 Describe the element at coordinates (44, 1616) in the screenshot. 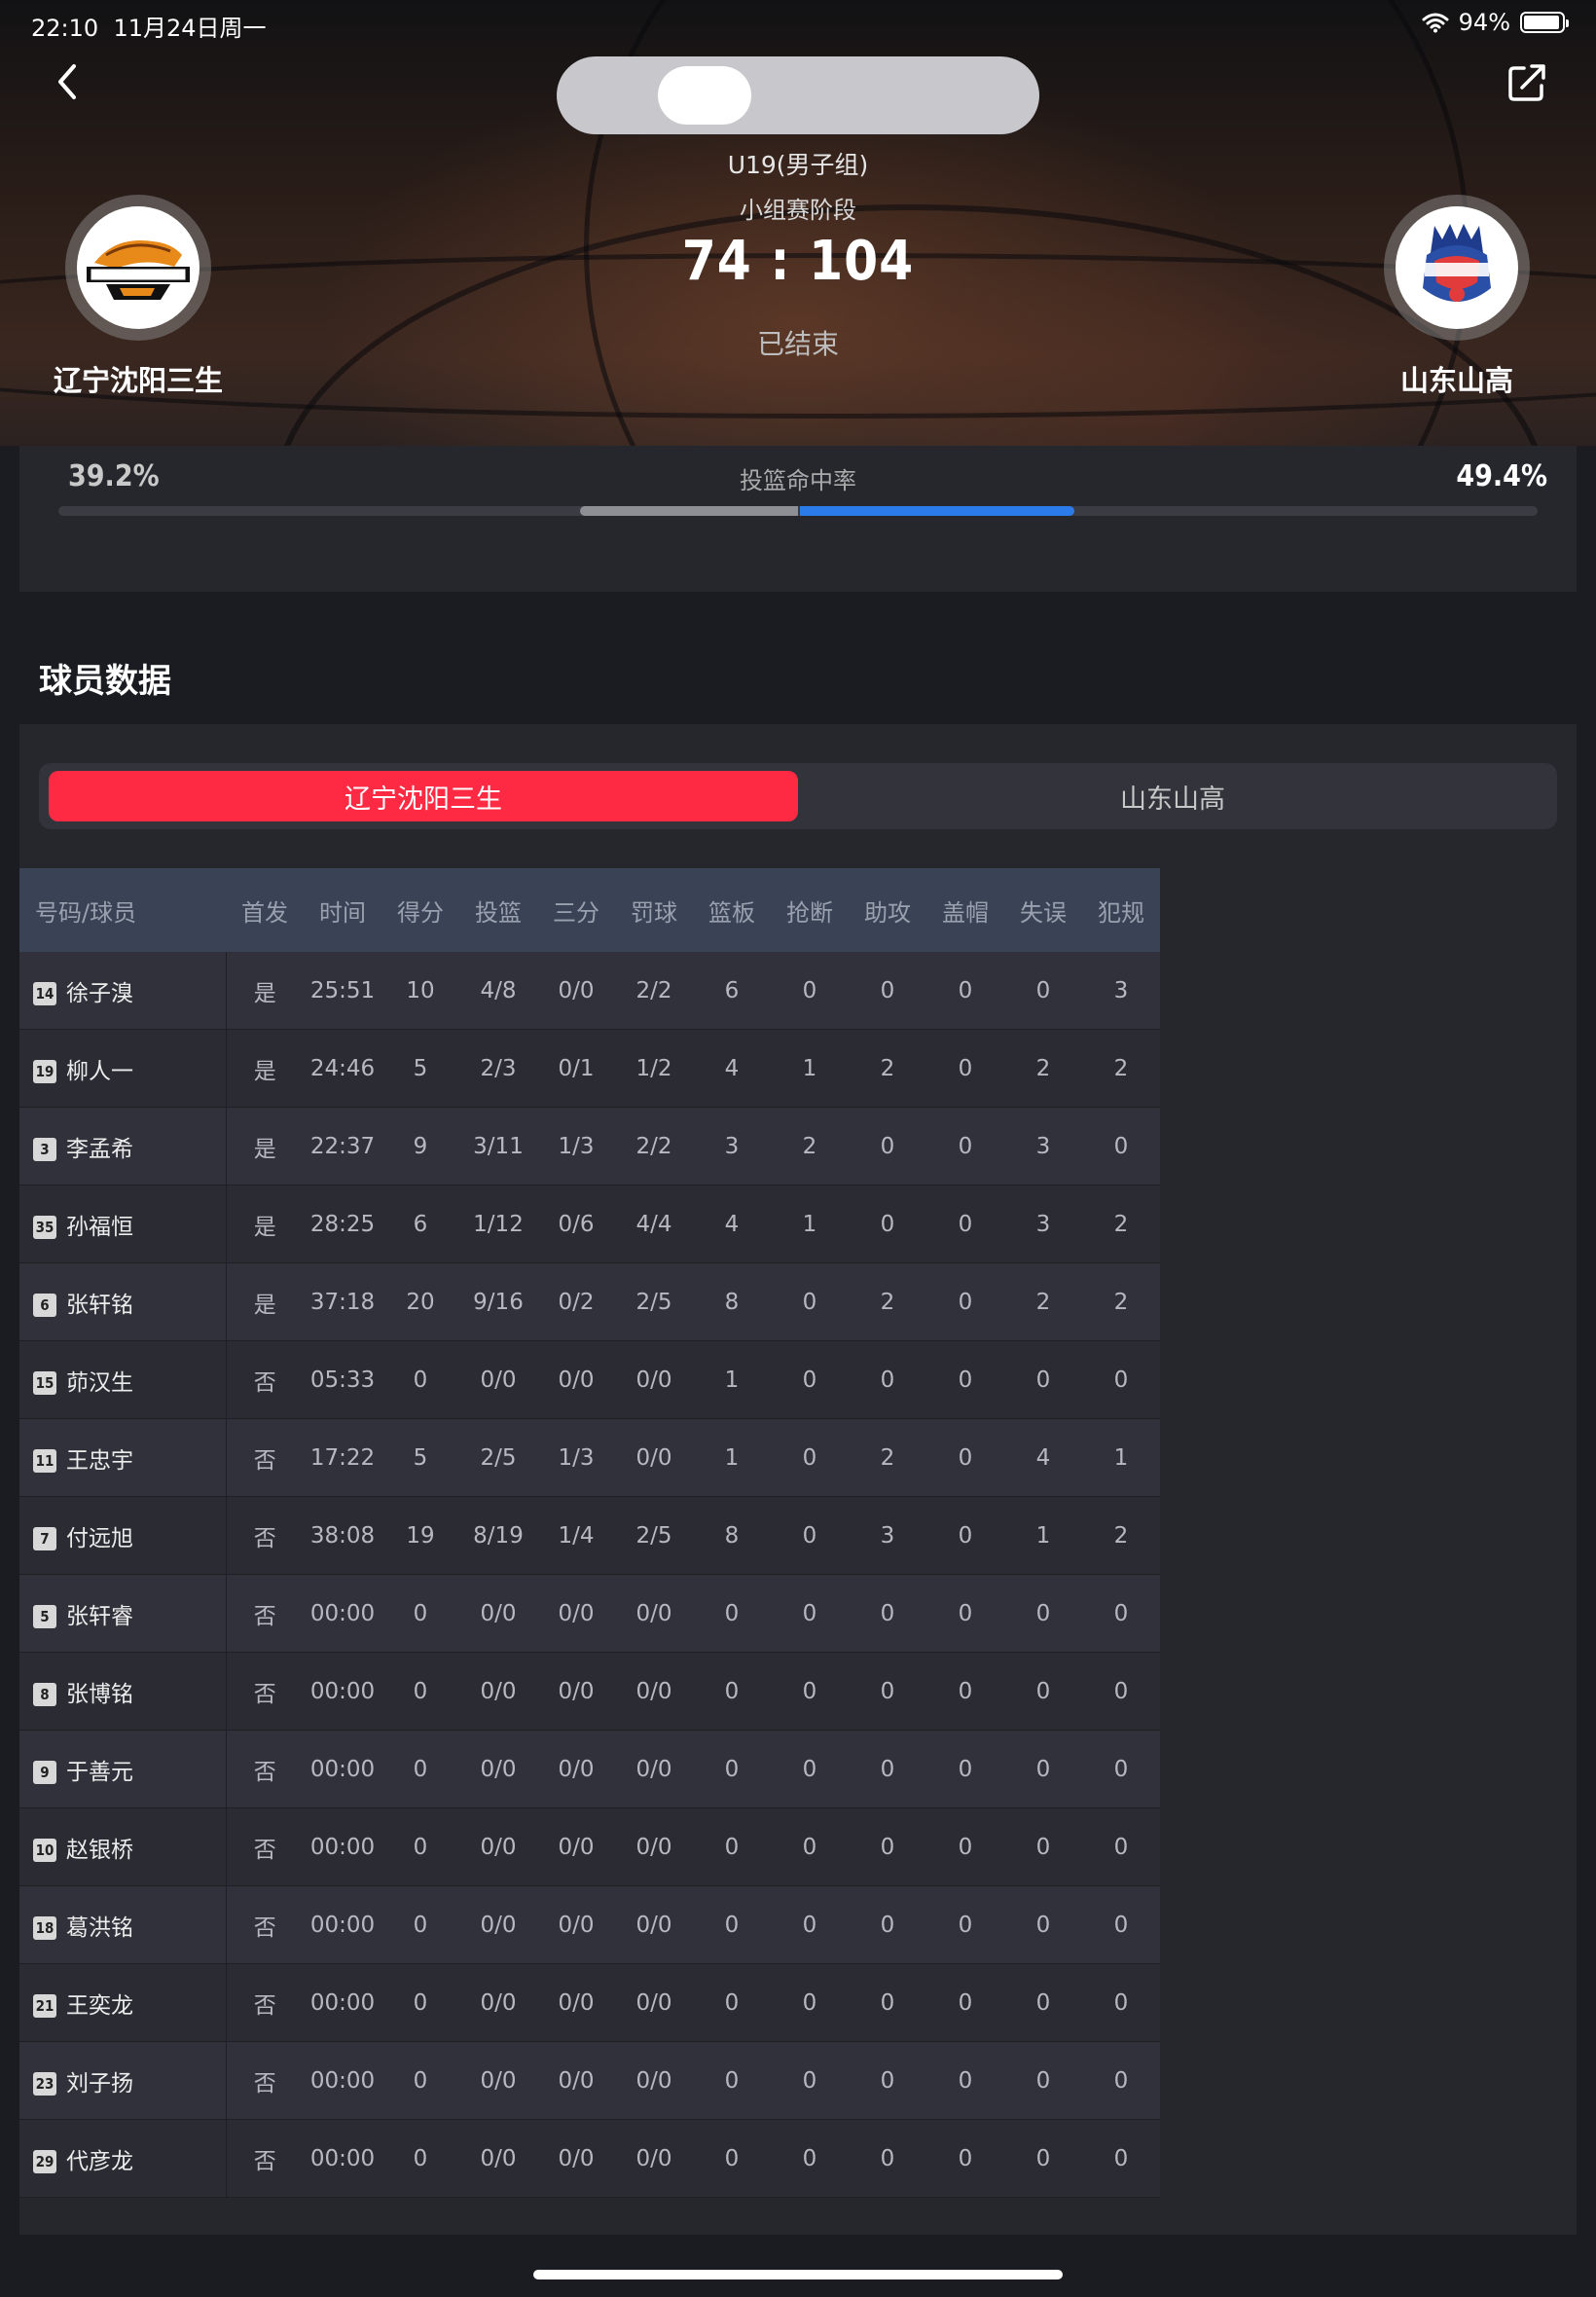

I see `jersey-number-badge: 5` at that location.